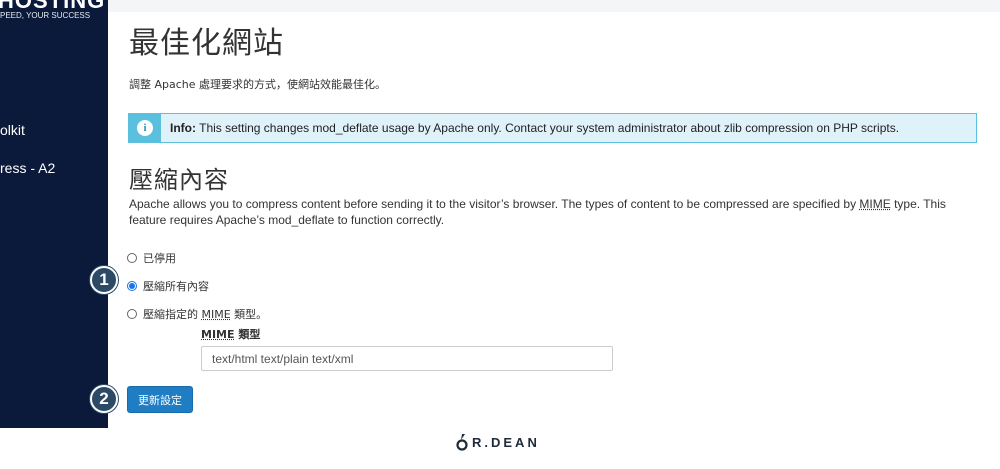 Image resolution: width=1000 pixels, height=469 pixels. What do you see at coordinates (216, 314) in the screenshot?
I see `option-mime-abbr: MIME` at bounding box center [216, 314].